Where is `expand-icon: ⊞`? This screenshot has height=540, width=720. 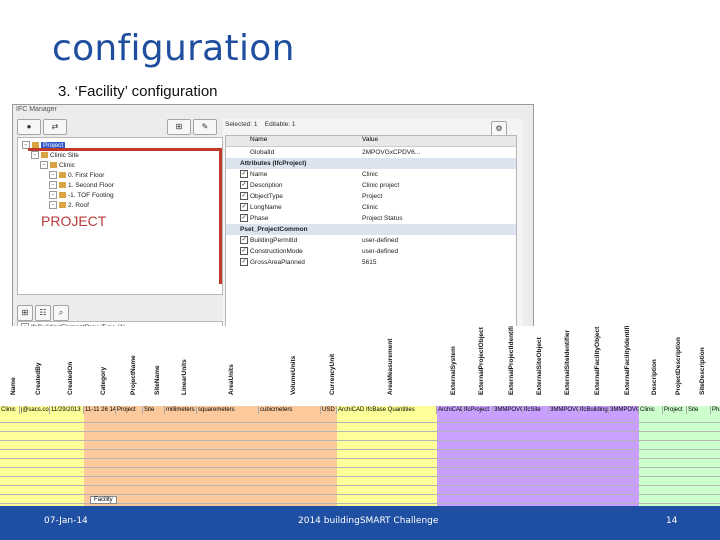 expand-icon: ⊞ is located at coordinates (179, 127).